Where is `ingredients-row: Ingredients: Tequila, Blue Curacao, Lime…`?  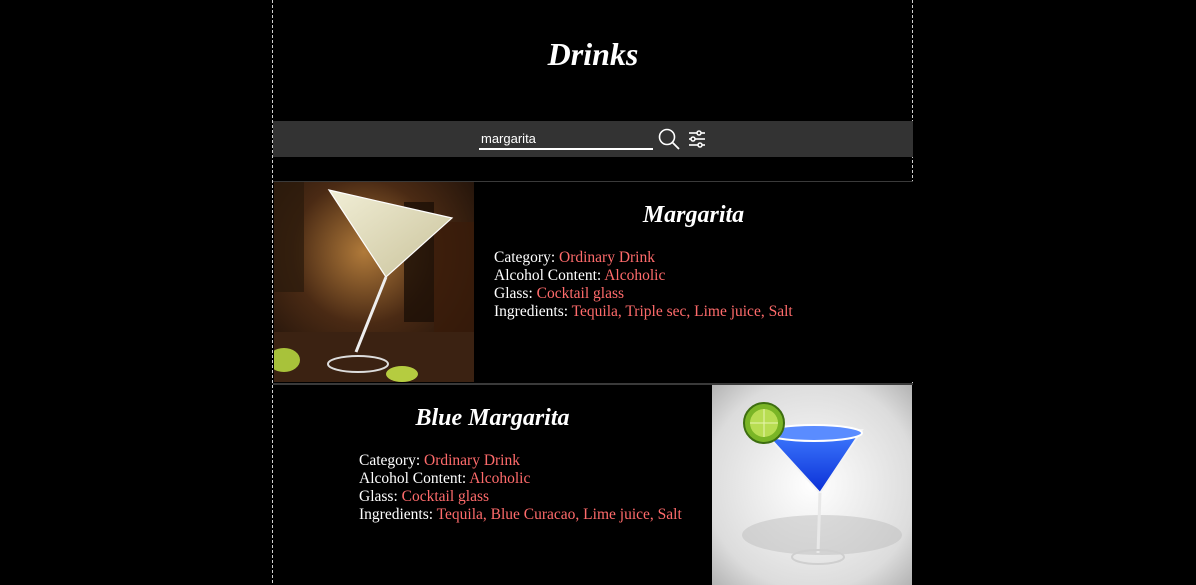
ingredients-row: Ingredients: Tequila, Blue Curacao, Lime… is located at coordinates (520, 515).